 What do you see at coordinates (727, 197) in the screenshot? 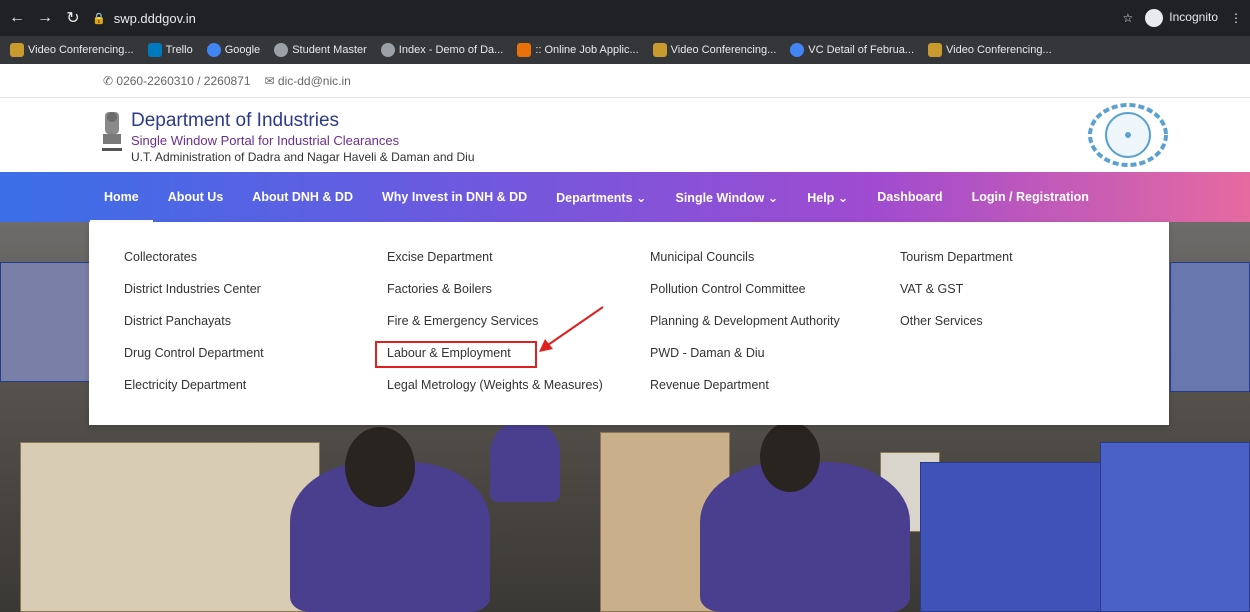
I see `nav-single-window: Single Window ⌄` at bounding box center [727, 197].